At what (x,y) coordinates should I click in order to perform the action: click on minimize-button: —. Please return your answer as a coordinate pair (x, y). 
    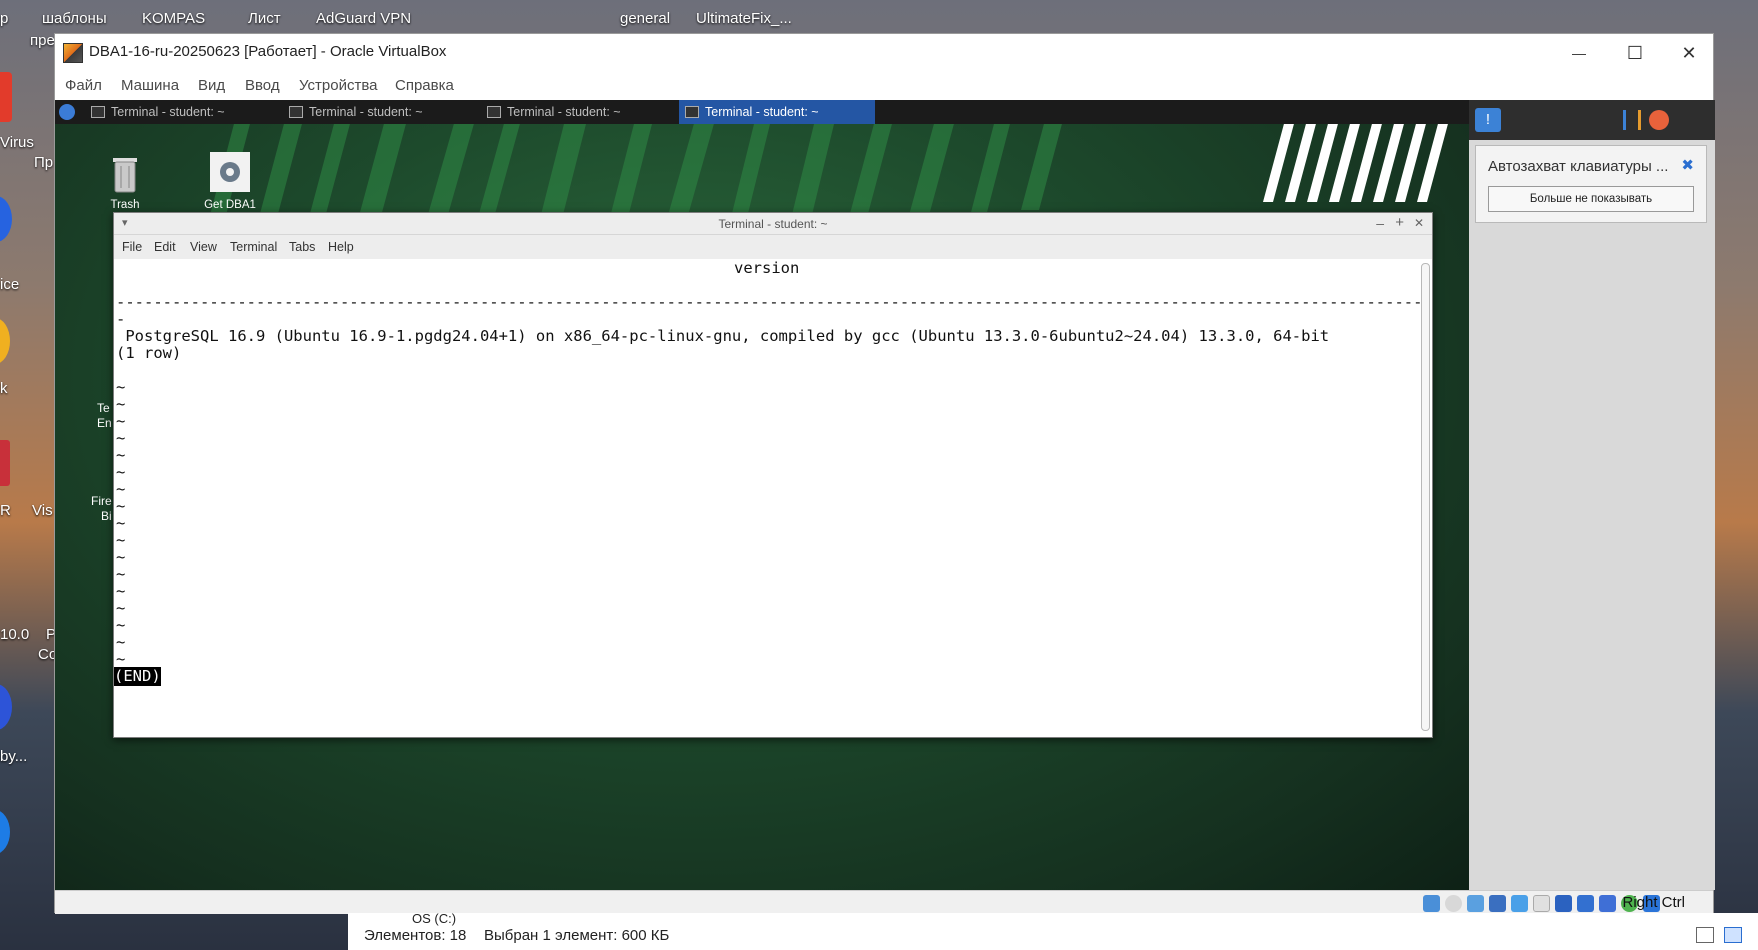
    Looking at the image, I should click on (1579, 53).